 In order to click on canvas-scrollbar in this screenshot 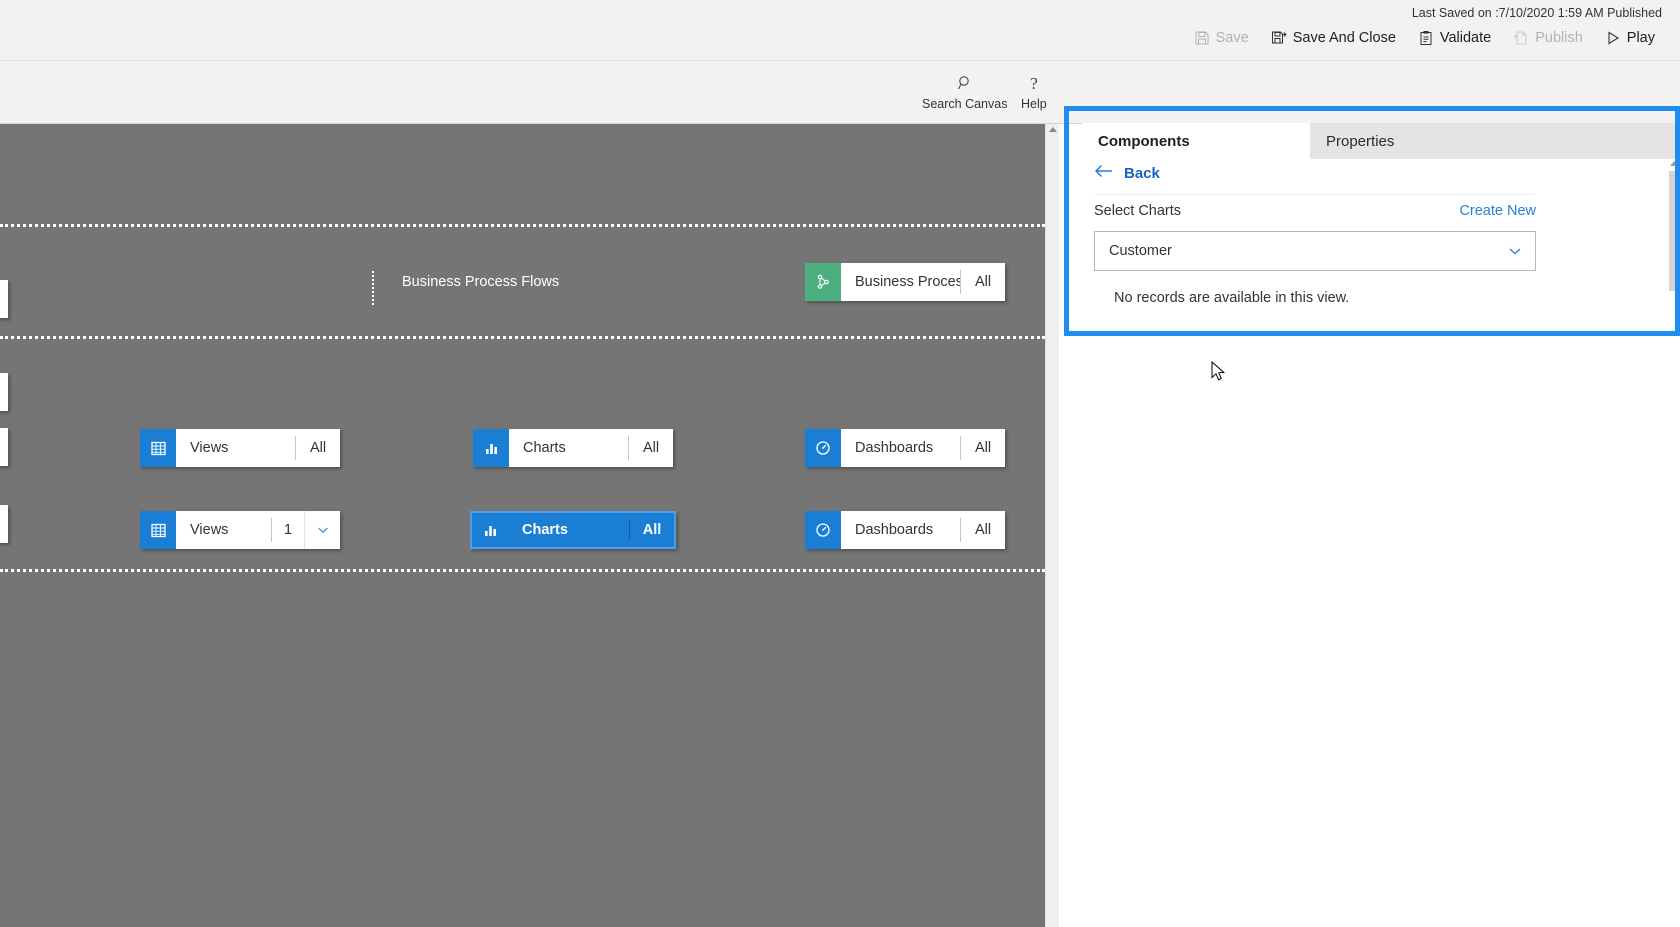, I will do `click(1052, 525)`.